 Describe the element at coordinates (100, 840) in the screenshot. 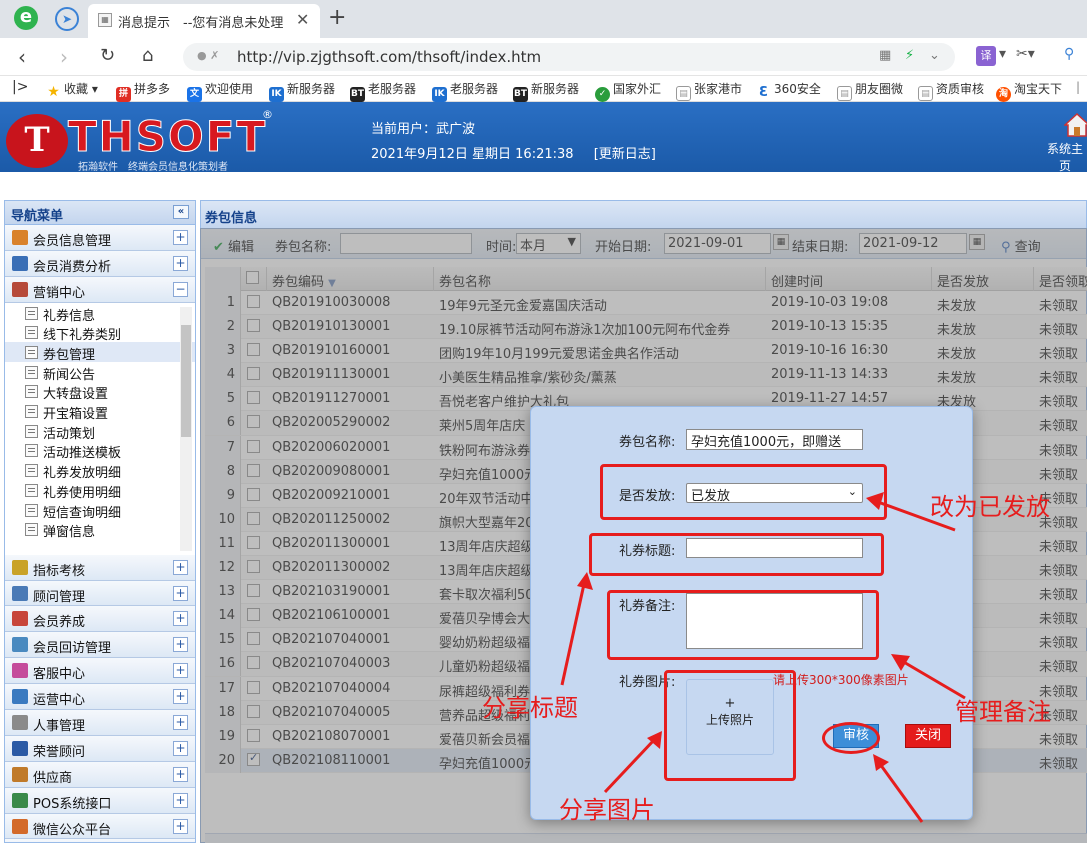

I see `nav-group: 系统设置+` at that location.